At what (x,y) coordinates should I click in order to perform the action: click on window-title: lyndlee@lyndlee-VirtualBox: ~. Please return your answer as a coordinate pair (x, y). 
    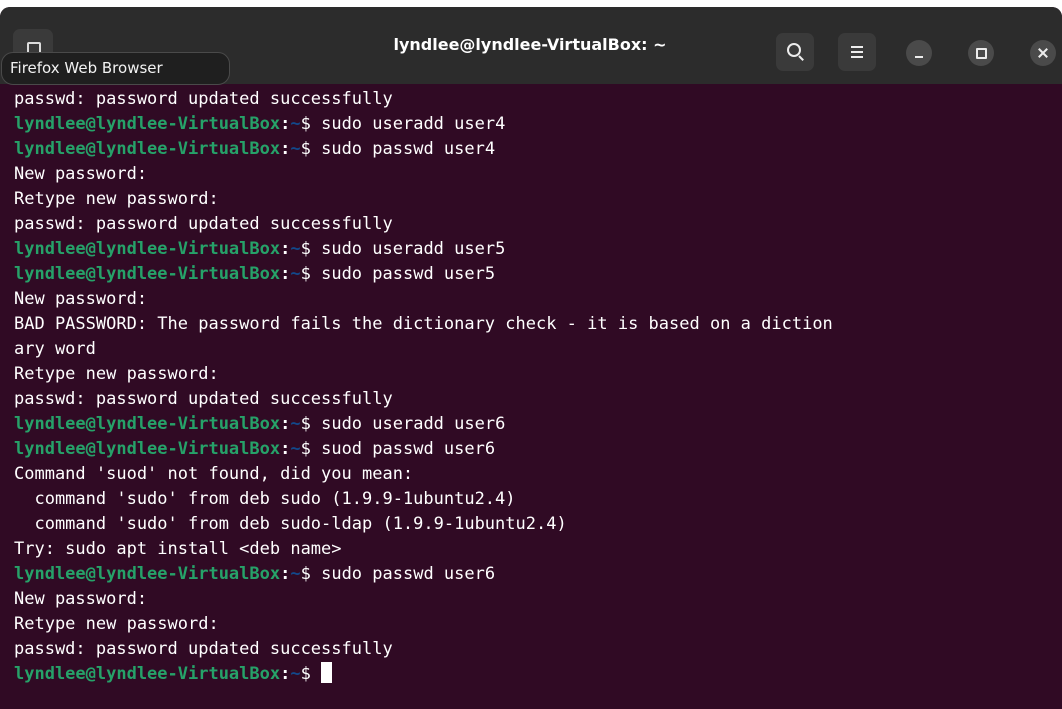
    Looking at the image, I should click on (530, 44).